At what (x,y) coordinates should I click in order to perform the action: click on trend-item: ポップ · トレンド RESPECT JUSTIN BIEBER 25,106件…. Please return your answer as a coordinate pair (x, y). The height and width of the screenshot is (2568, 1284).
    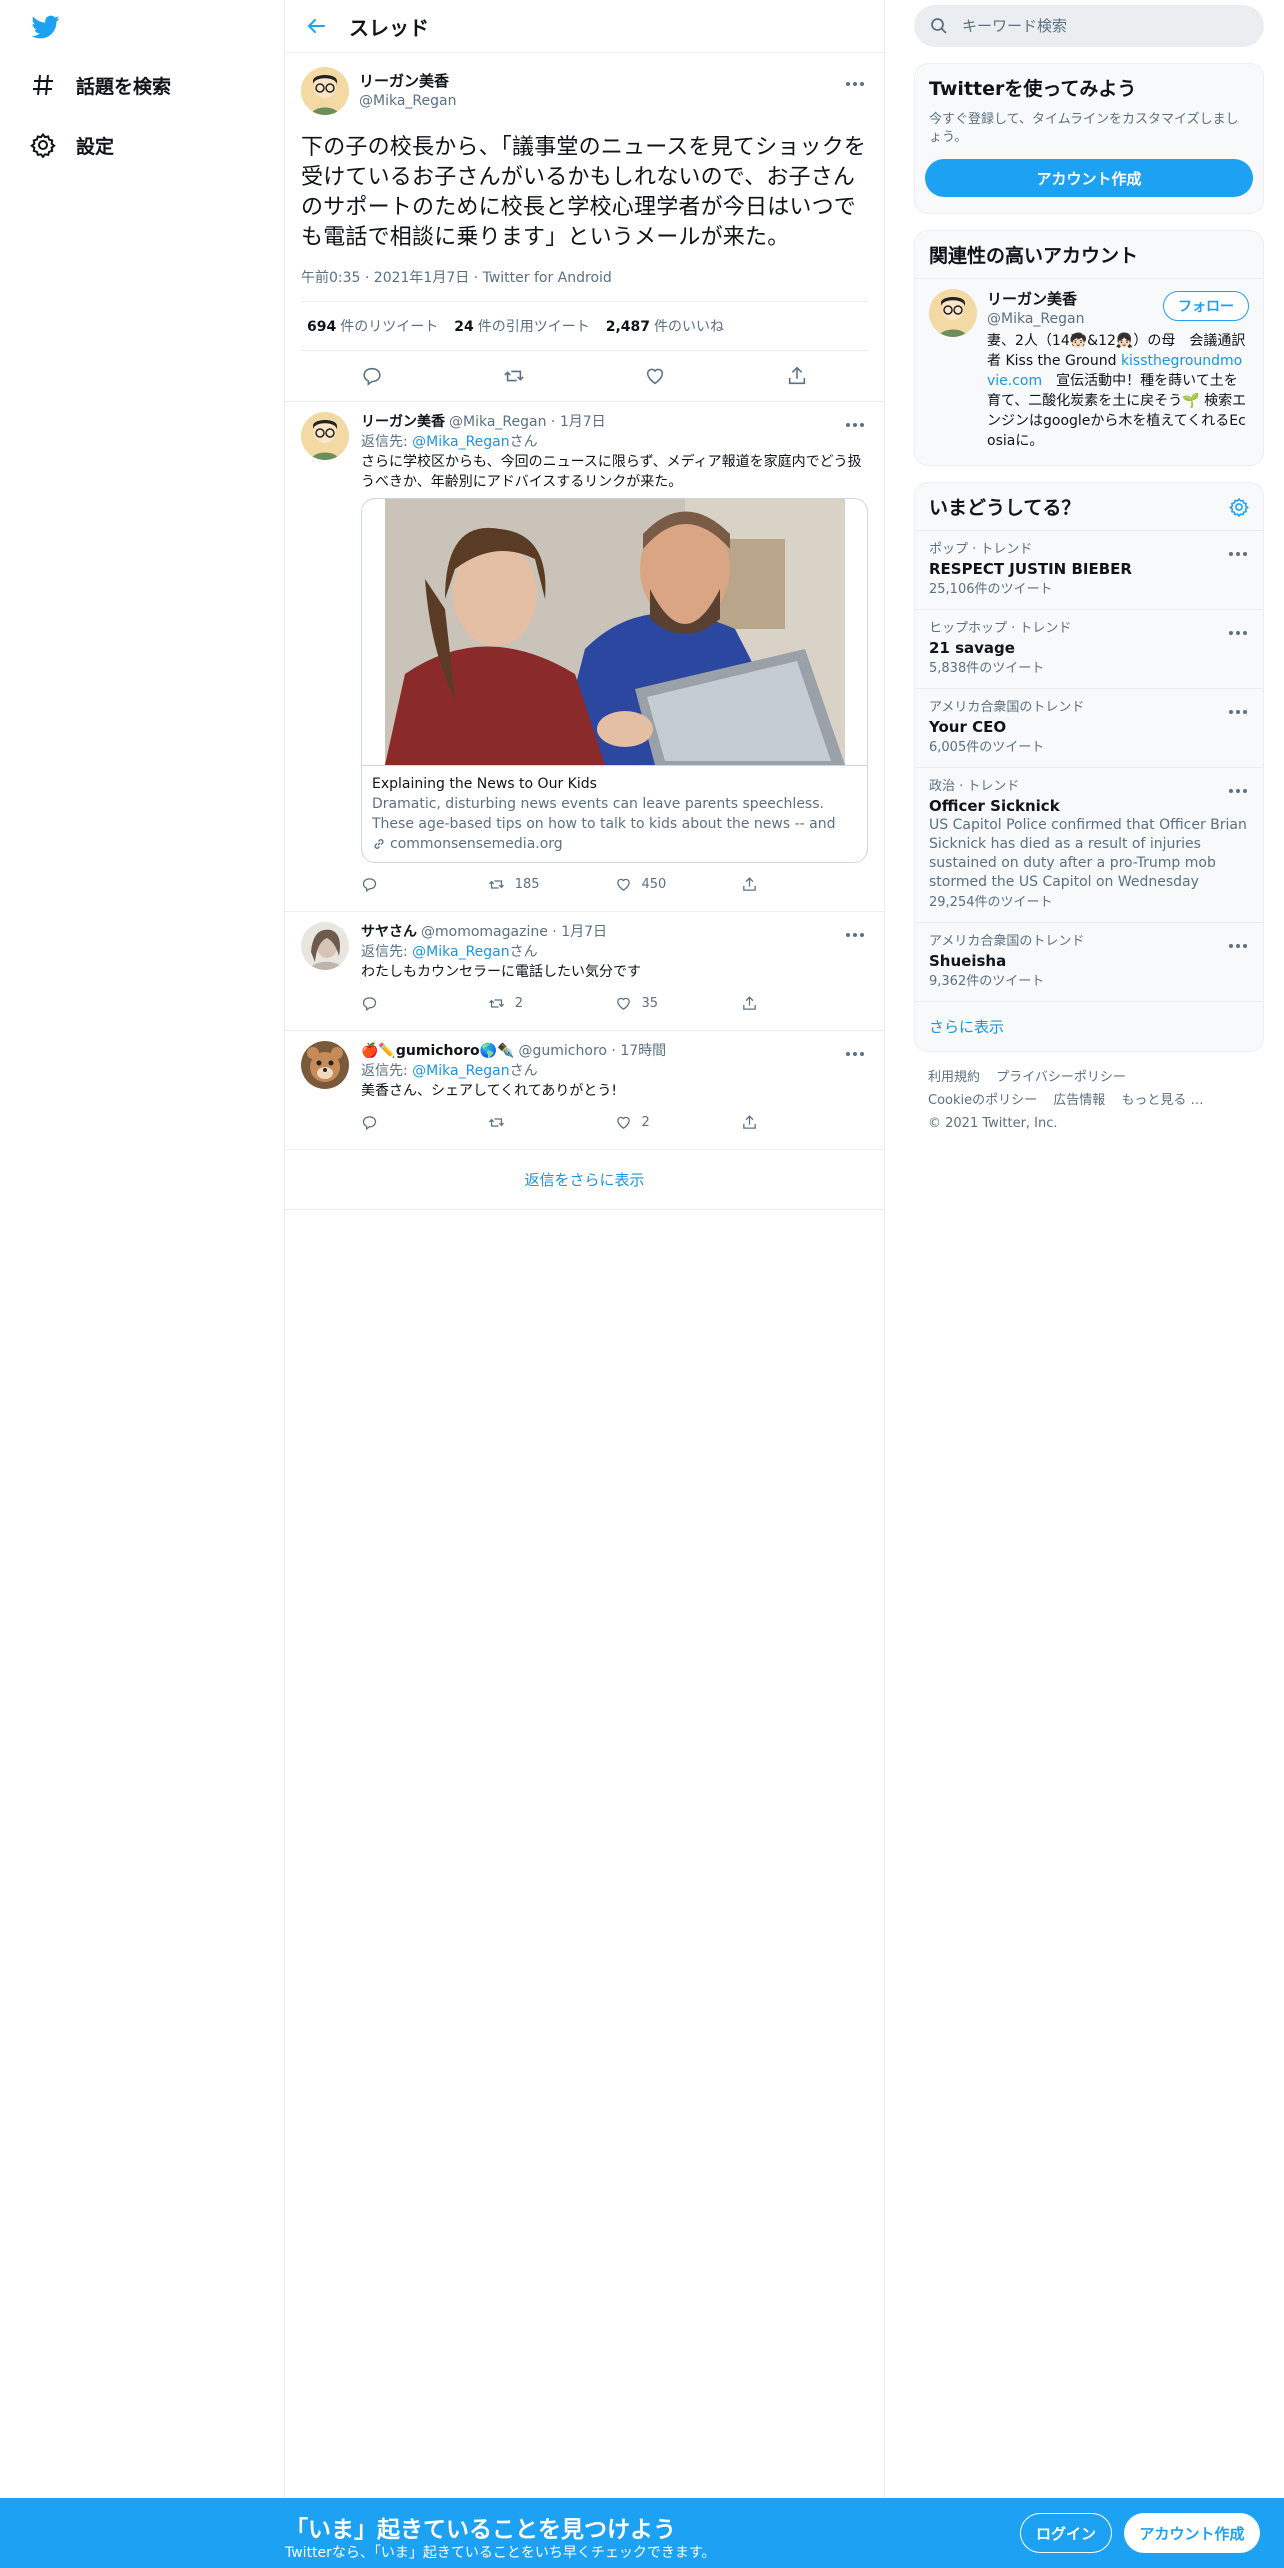
    Looking at the image, I should click on (1089, 570).